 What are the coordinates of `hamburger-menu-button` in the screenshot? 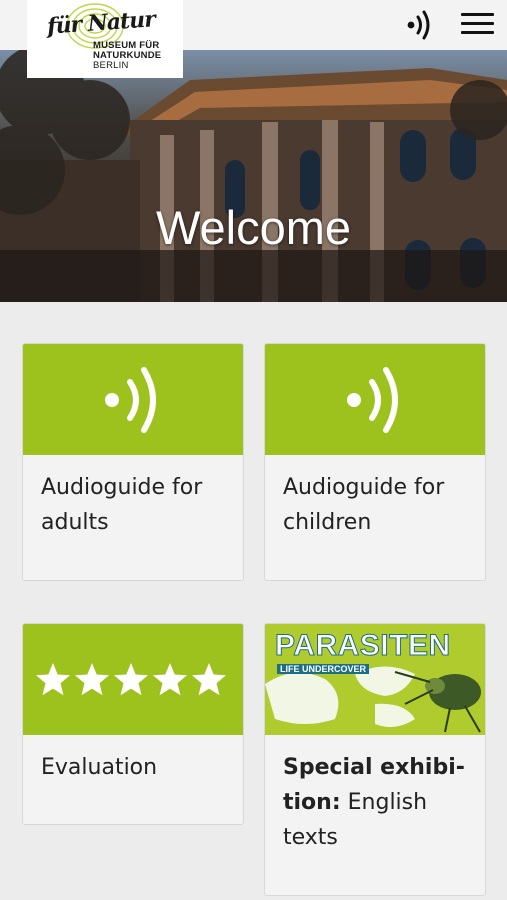 It's located at (477, 25).